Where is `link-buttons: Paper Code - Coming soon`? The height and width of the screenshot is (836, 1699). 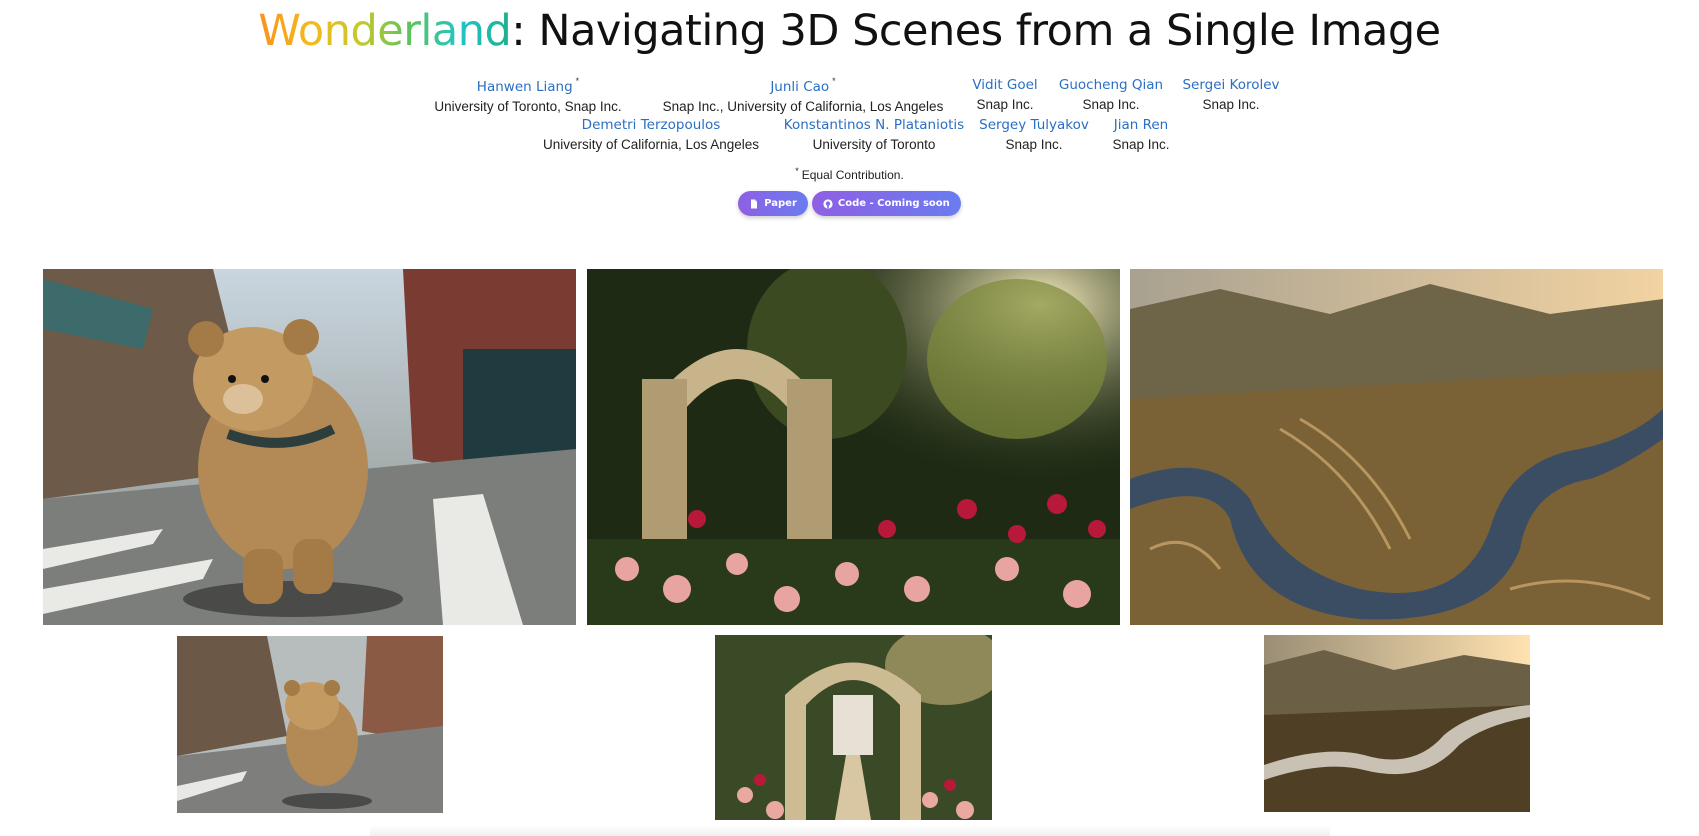
link-buttons: Paper Code - Coming soon is located at coordinates (849, 203).